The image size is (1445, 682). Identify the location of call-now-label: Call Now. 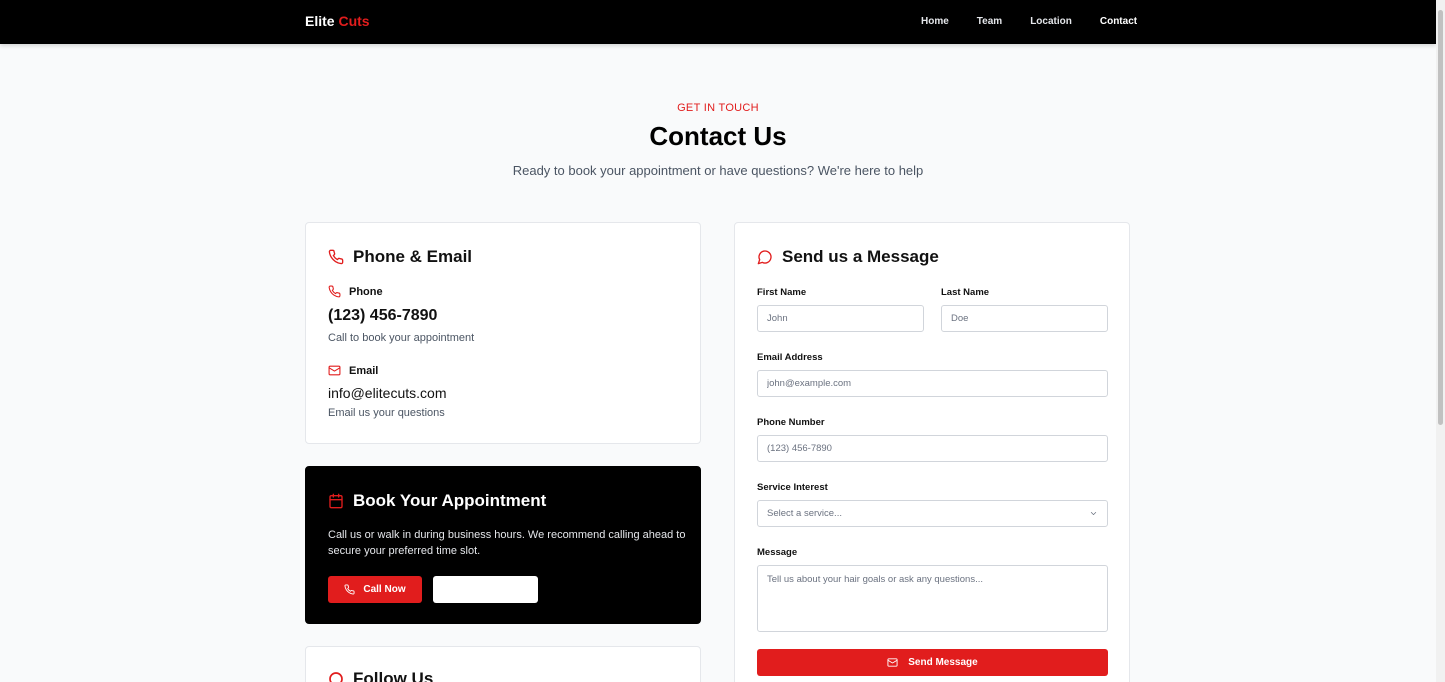
(384, 589).